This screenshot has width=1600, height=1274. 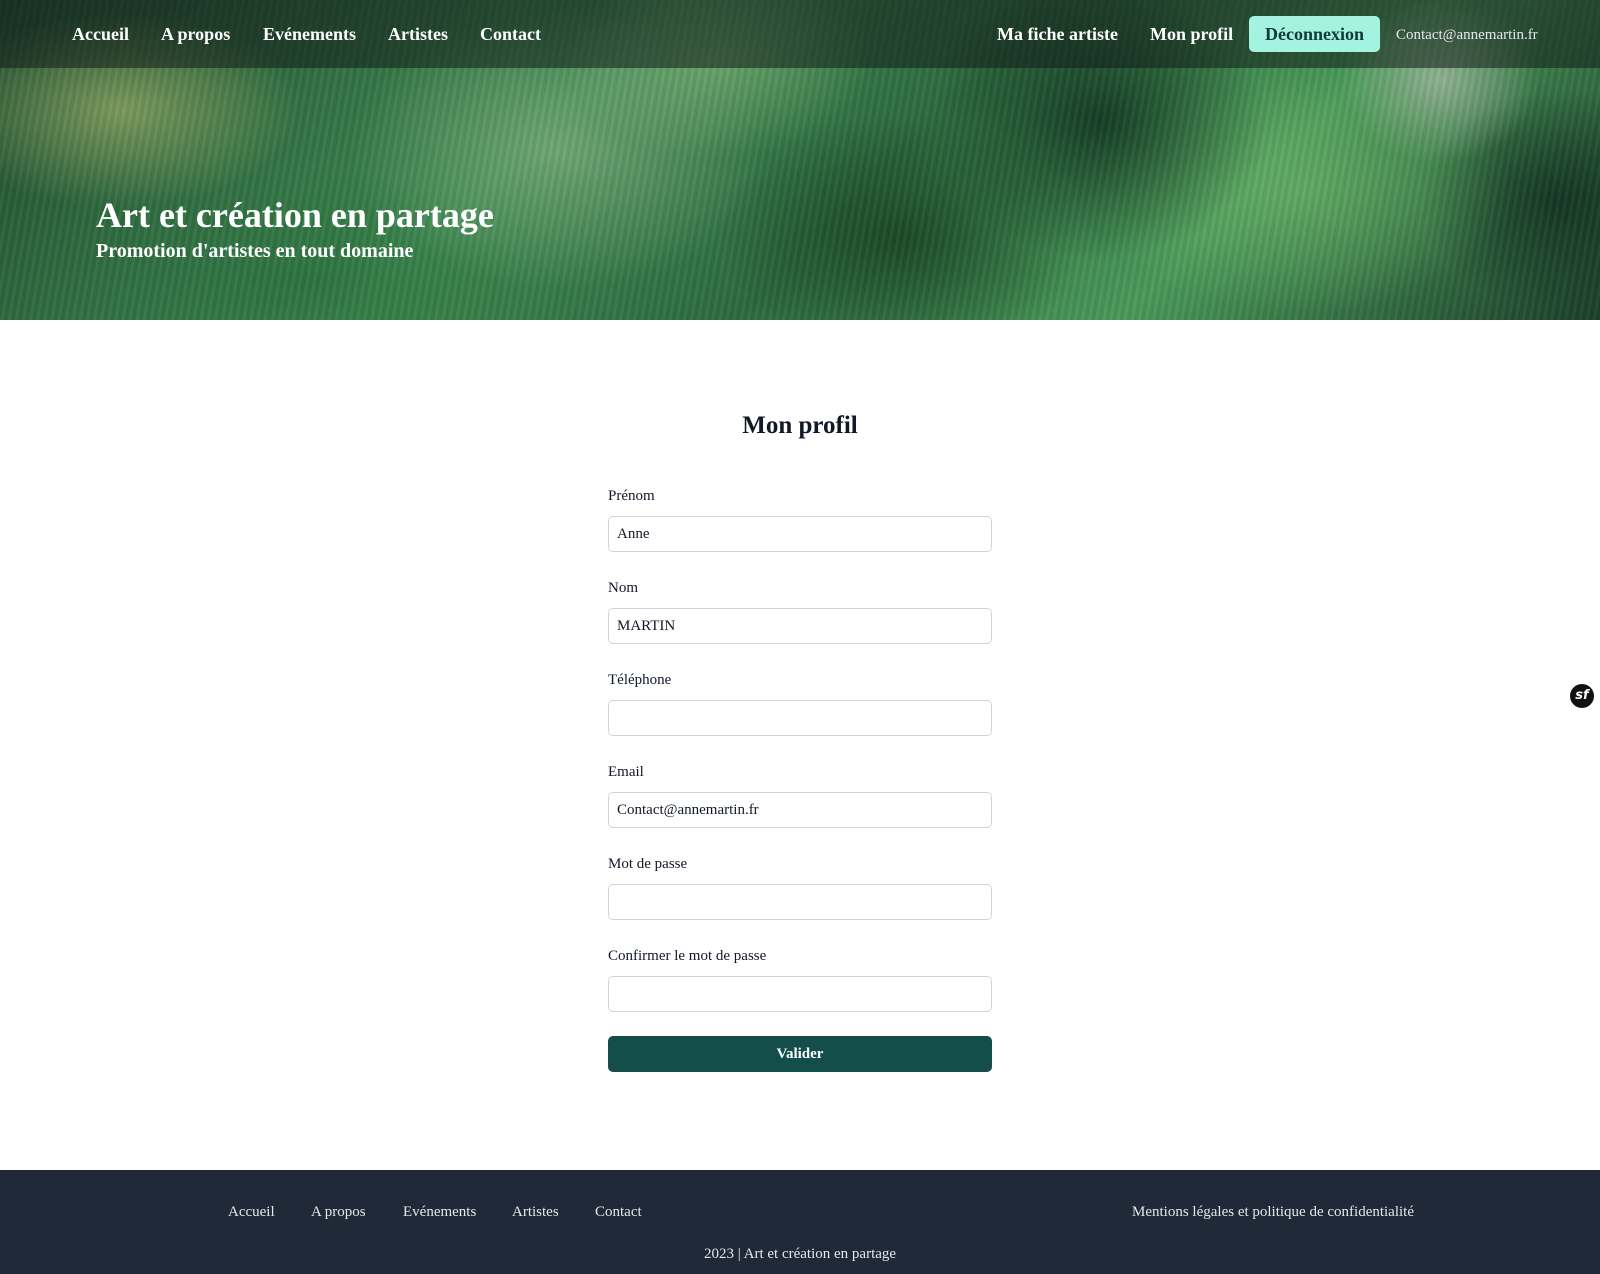 What do you see at coordinates (800, 534) in the screenshot?
I see `prenom-input` at bounding box center [800, 534].